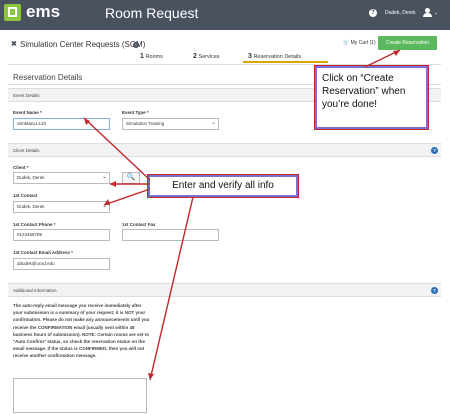 The width and height of the screenshot is (450, 415). Describe the element at coordinates (21, 167) in the screenshot. I see `client-label: Client *` at that location.